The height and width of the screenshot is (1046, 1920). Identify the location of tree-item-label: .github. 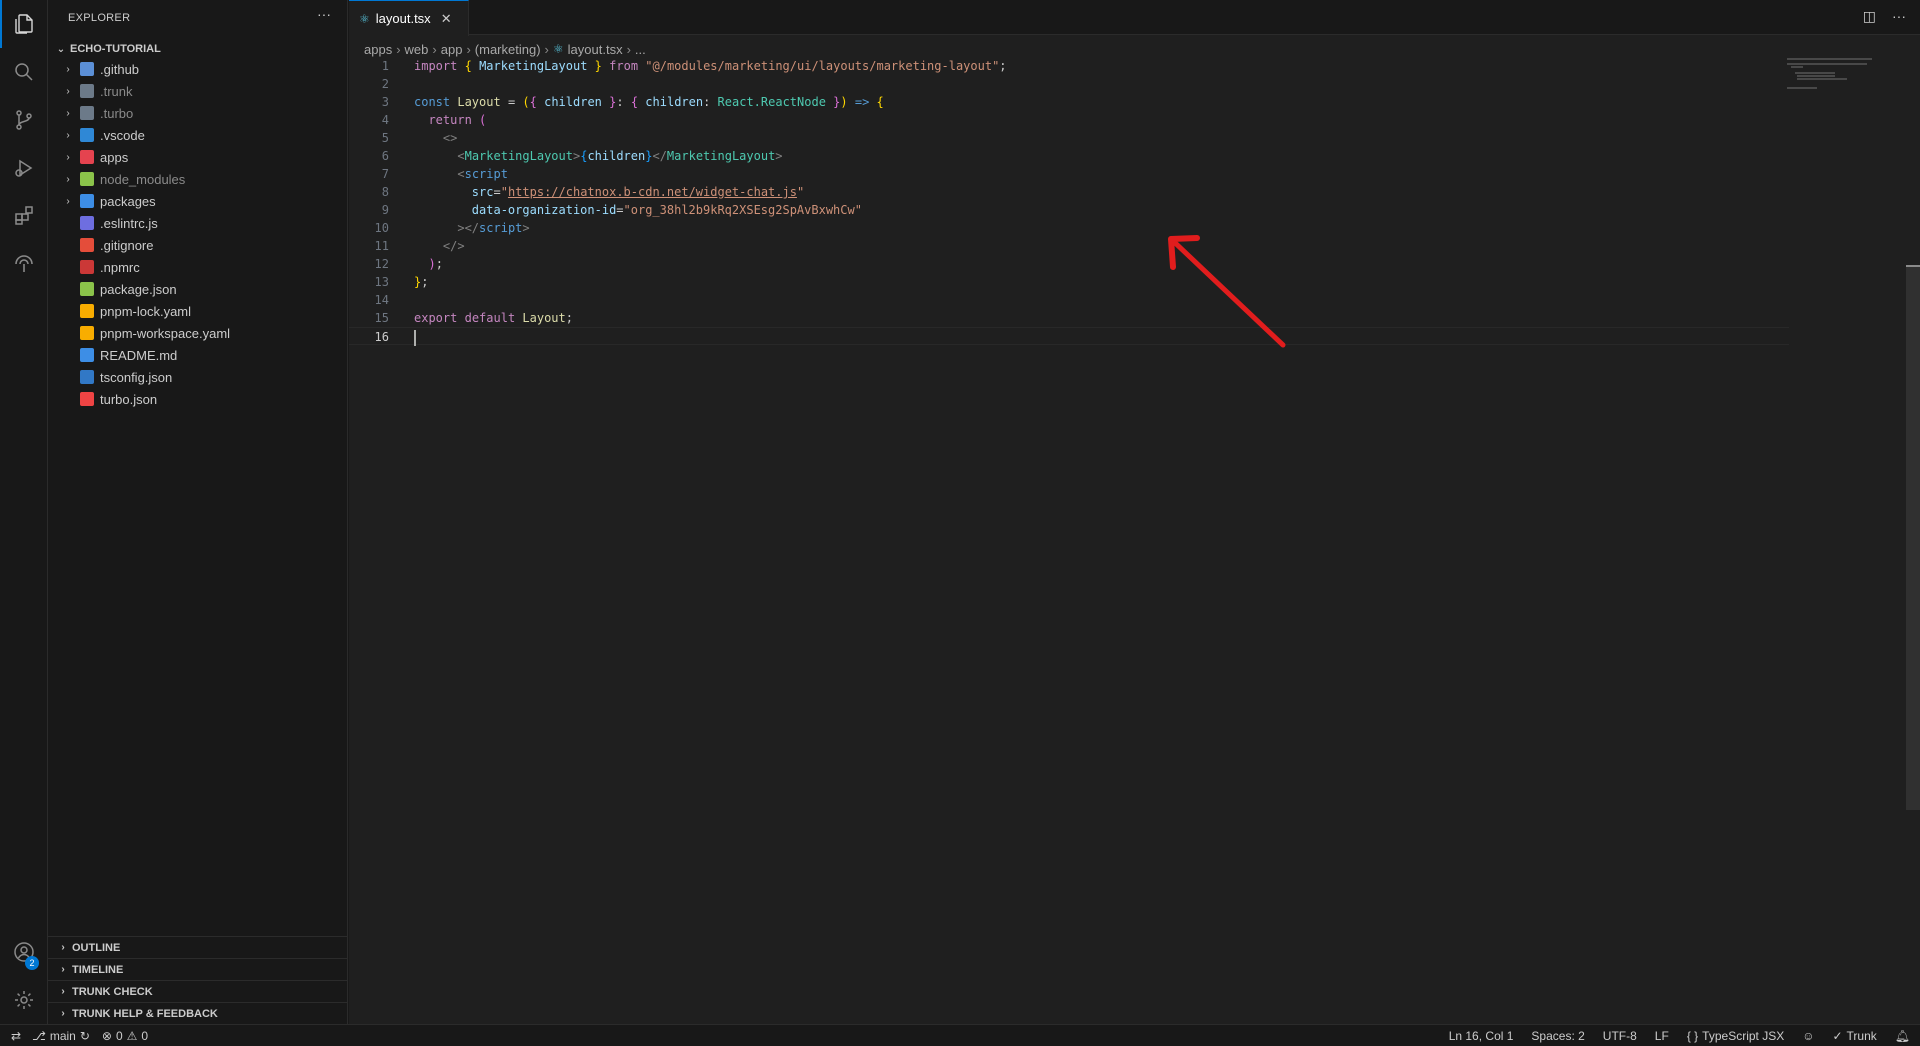
(120, 69).